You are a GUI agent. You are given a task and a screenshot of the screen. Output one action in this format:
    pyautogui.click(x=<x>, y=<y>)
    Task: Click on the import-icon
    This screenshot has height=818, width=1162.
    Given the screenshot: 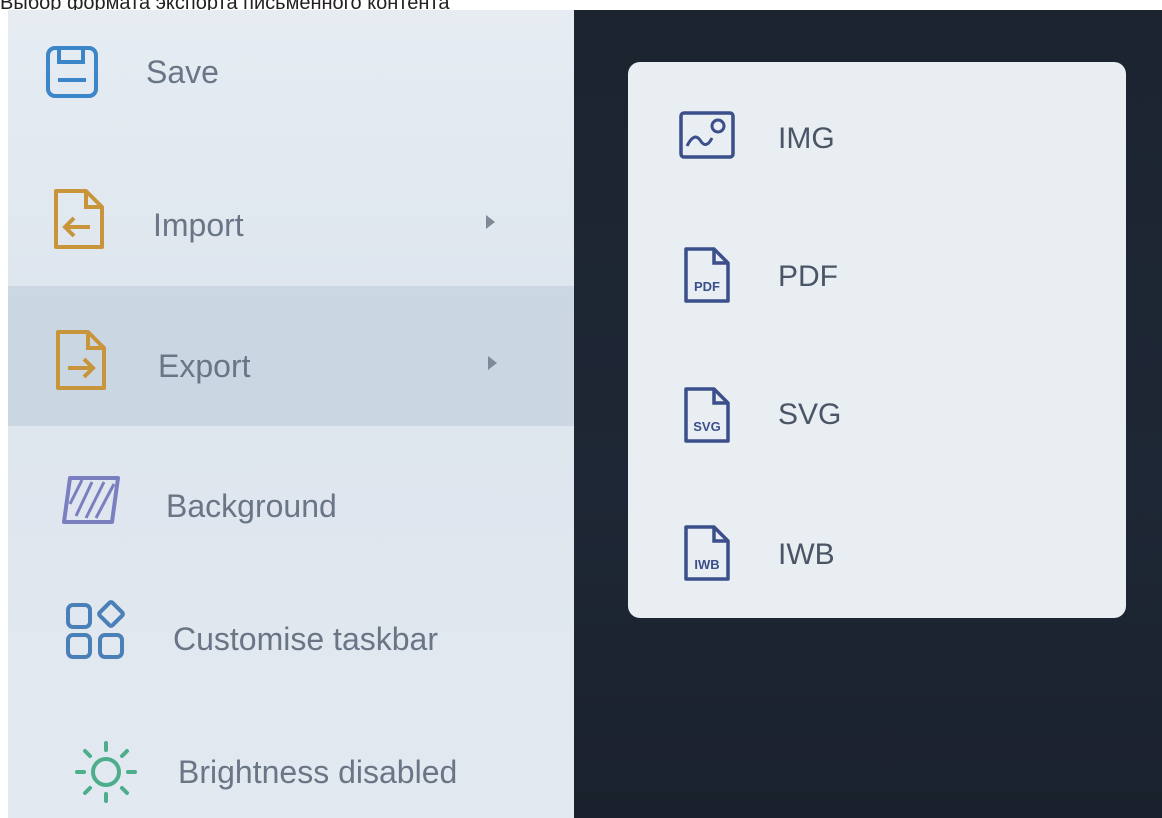 What is the action you would take?
    pyautogui.click(x=78, y=219)
    